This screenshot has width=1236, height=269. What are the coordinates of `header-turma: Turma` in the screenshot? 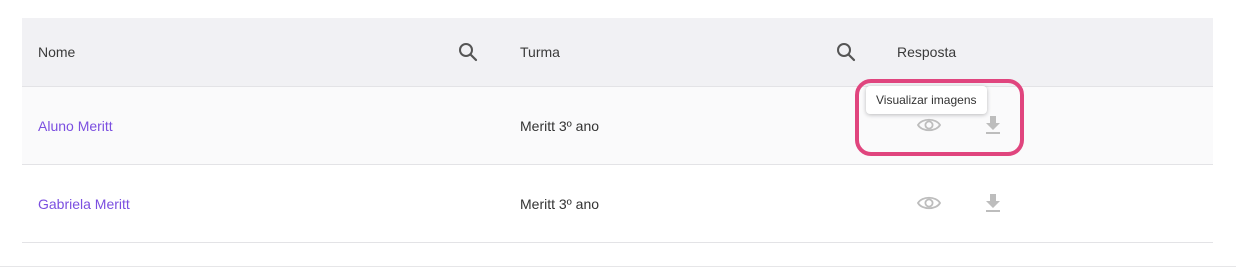 It's located at (540, 52).